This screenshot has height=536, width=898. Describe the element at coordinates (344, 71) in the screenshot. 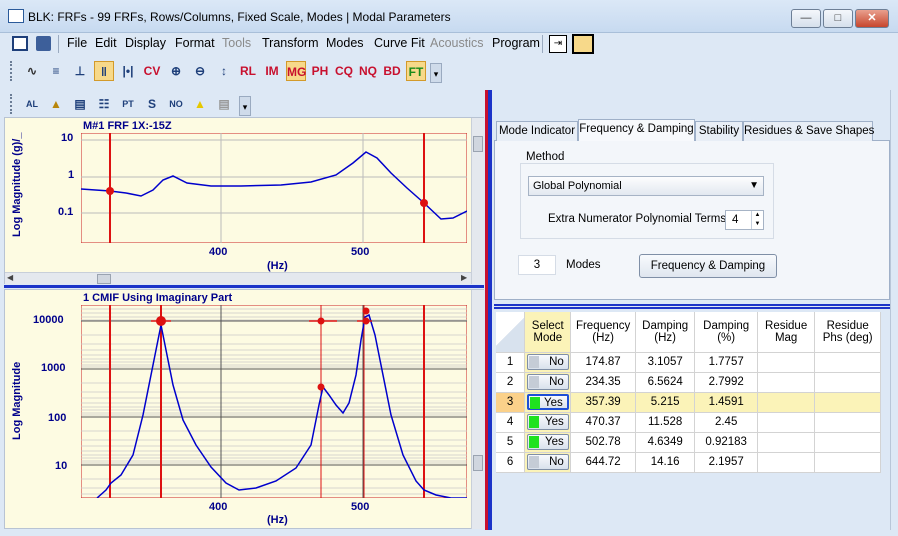

I see `co-quad-icon: CQ` at that location.